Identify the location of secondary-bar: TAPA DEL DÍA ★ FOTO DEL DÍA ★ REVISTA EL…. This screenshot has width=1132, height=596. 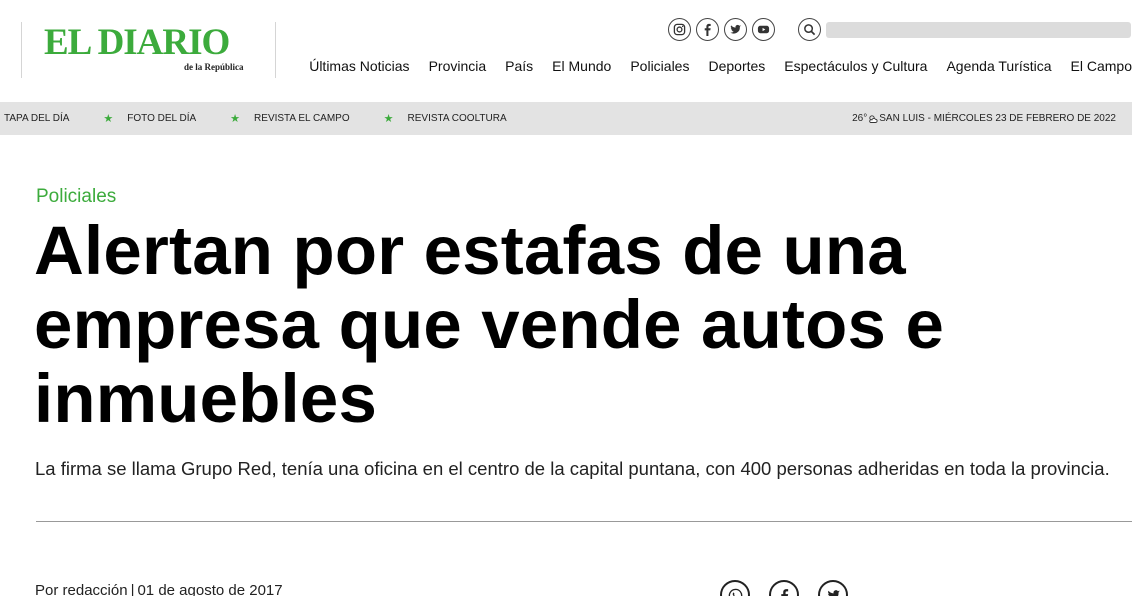
(566, 118).